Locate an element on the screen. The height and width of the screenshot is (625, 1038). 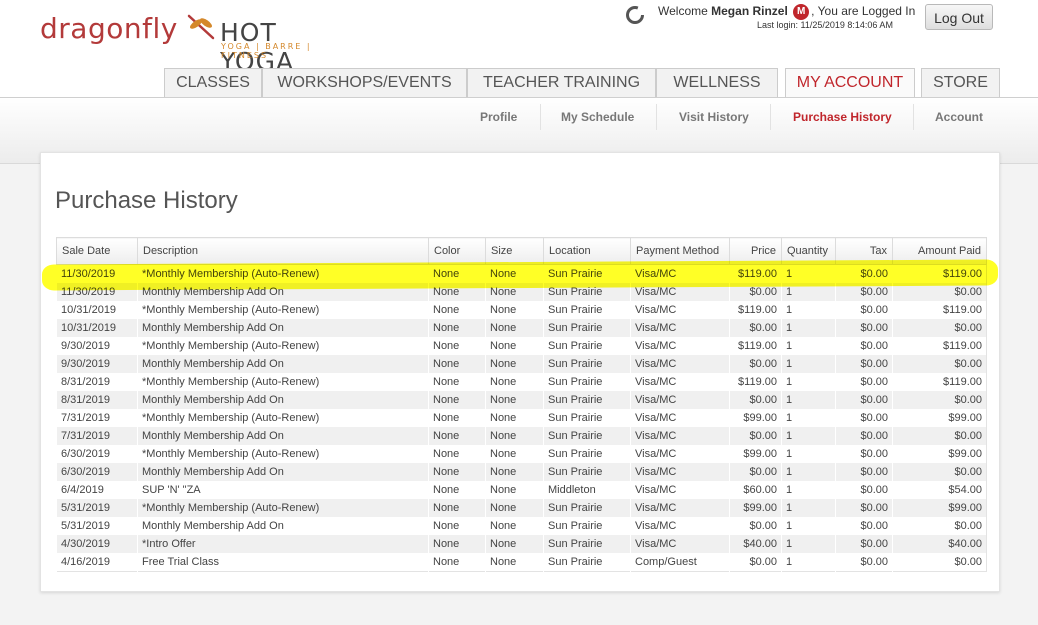
tab-workshops-events: WORKSHOPS/EVENTS is located at coordinates (364, 82).